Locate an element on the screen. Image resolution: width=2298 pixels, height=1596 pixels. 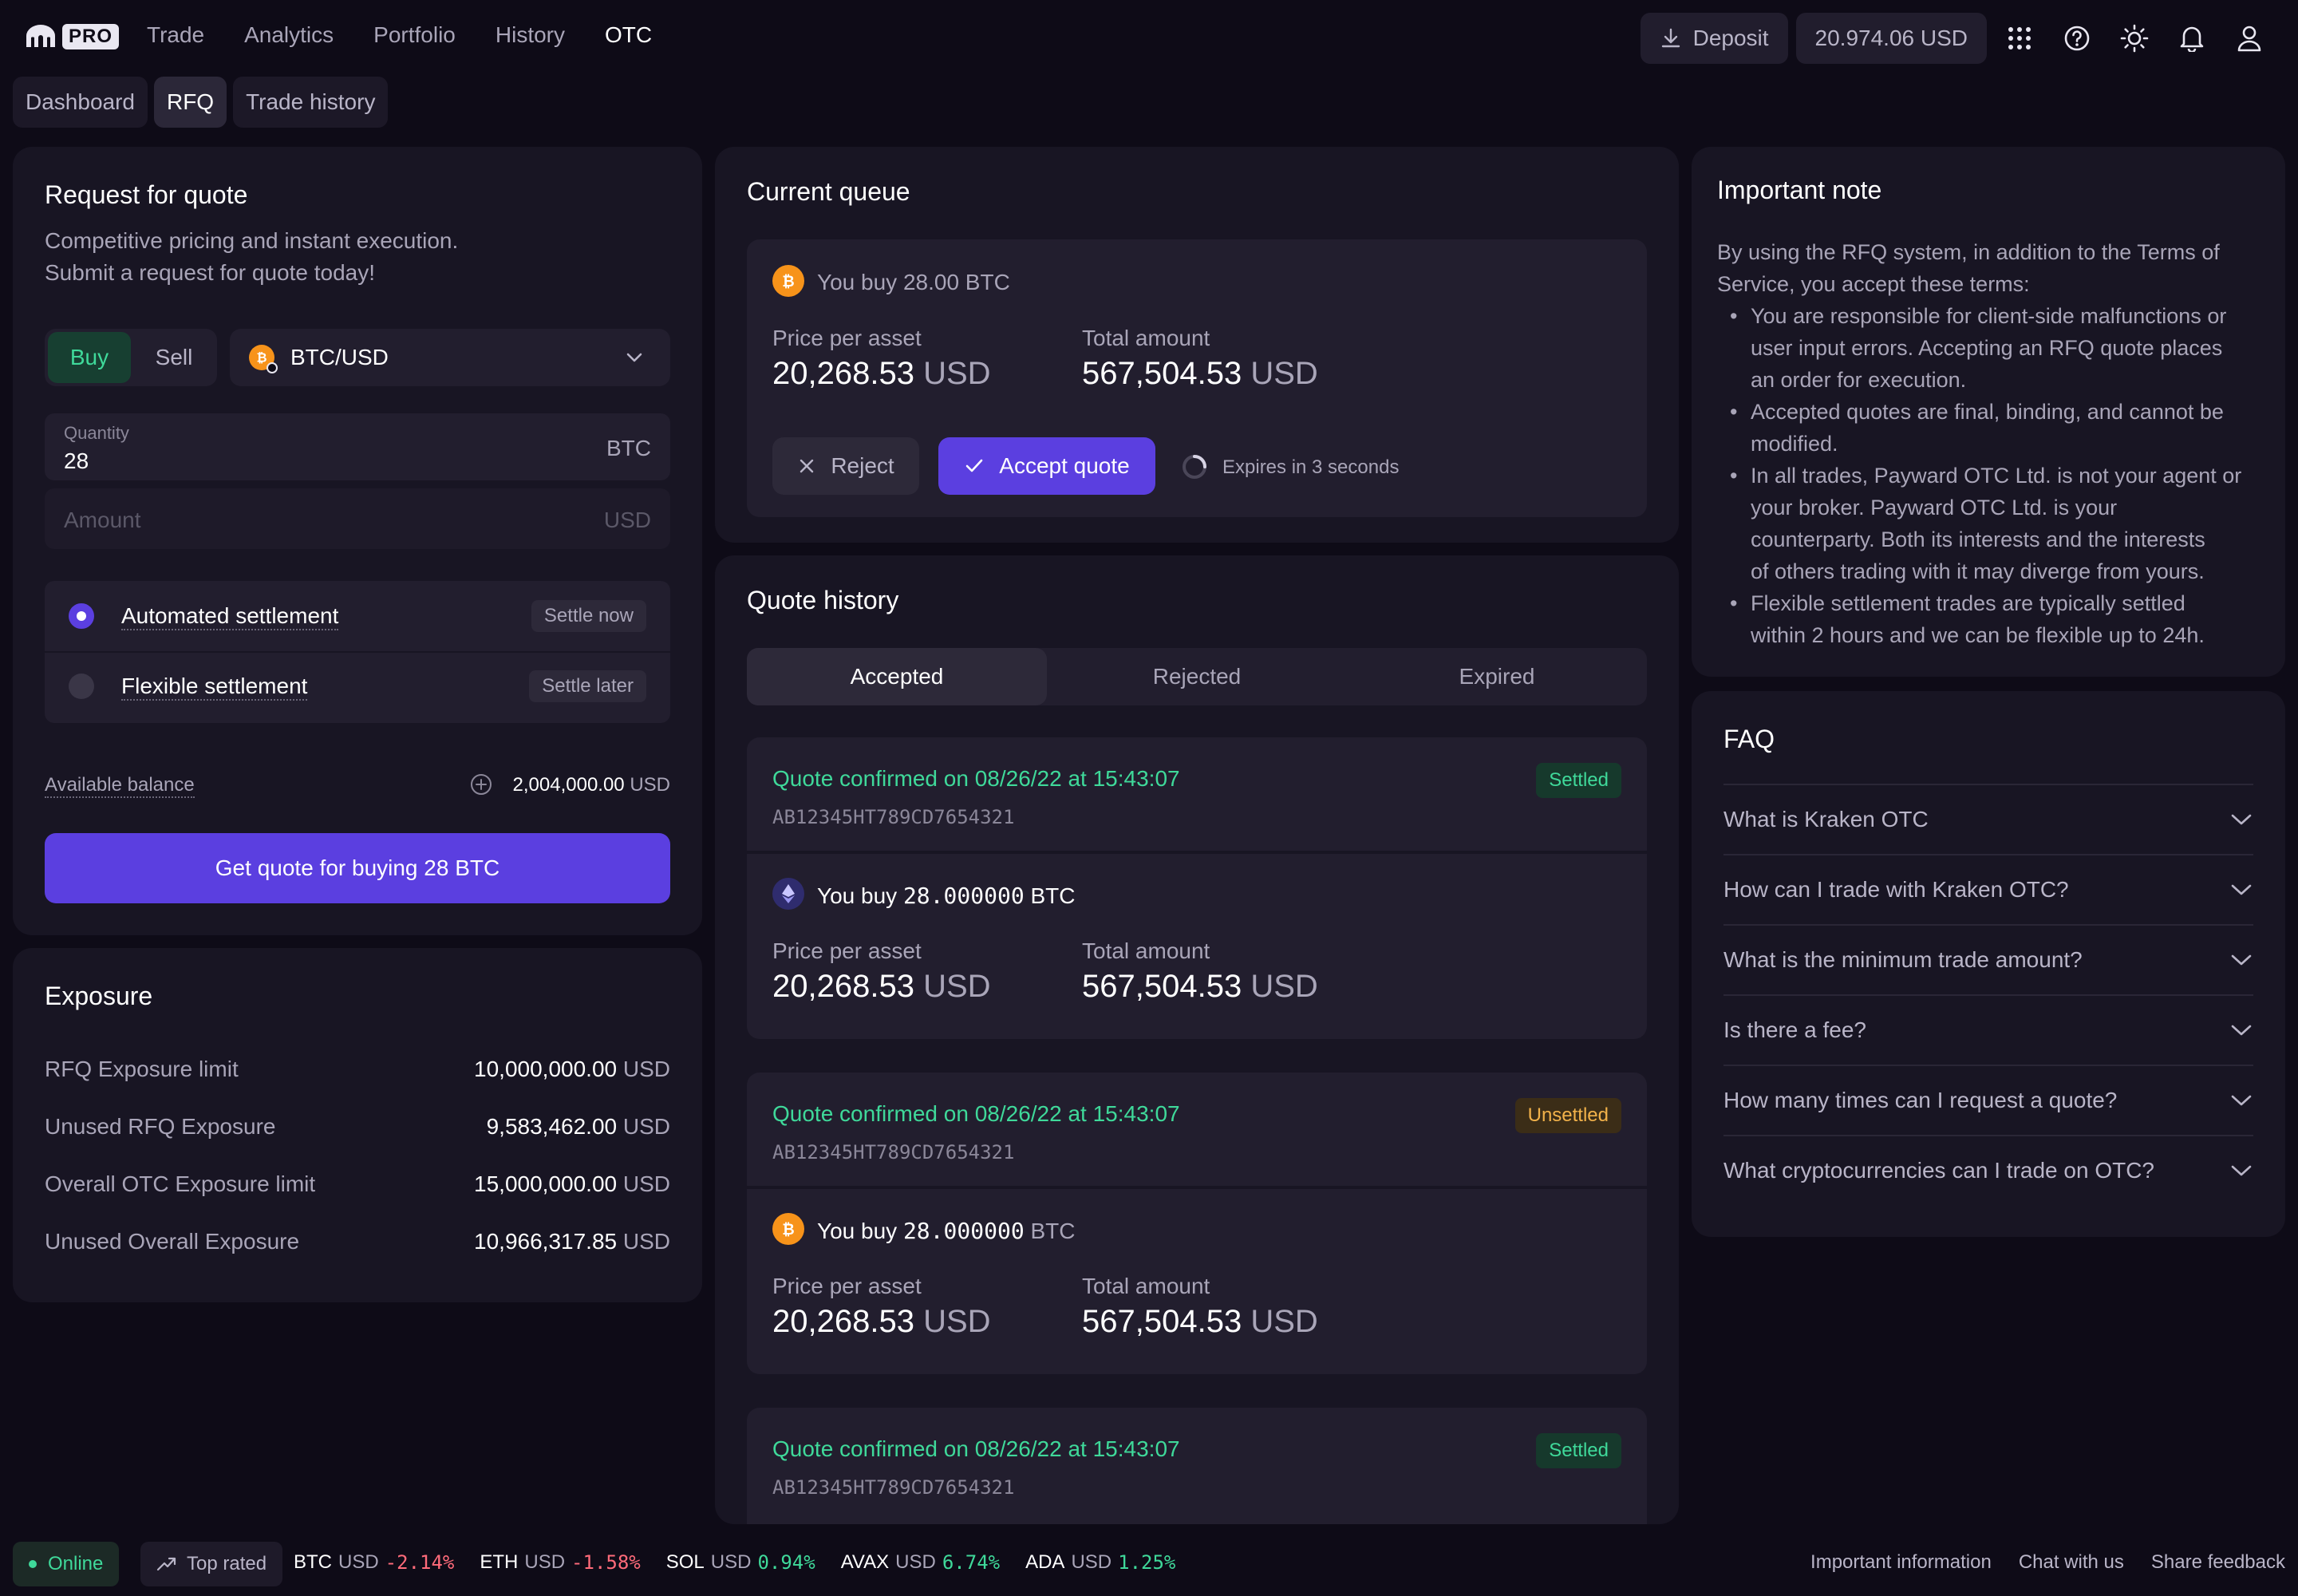
theme-toggle-button is located at coordinates (2134, 38).